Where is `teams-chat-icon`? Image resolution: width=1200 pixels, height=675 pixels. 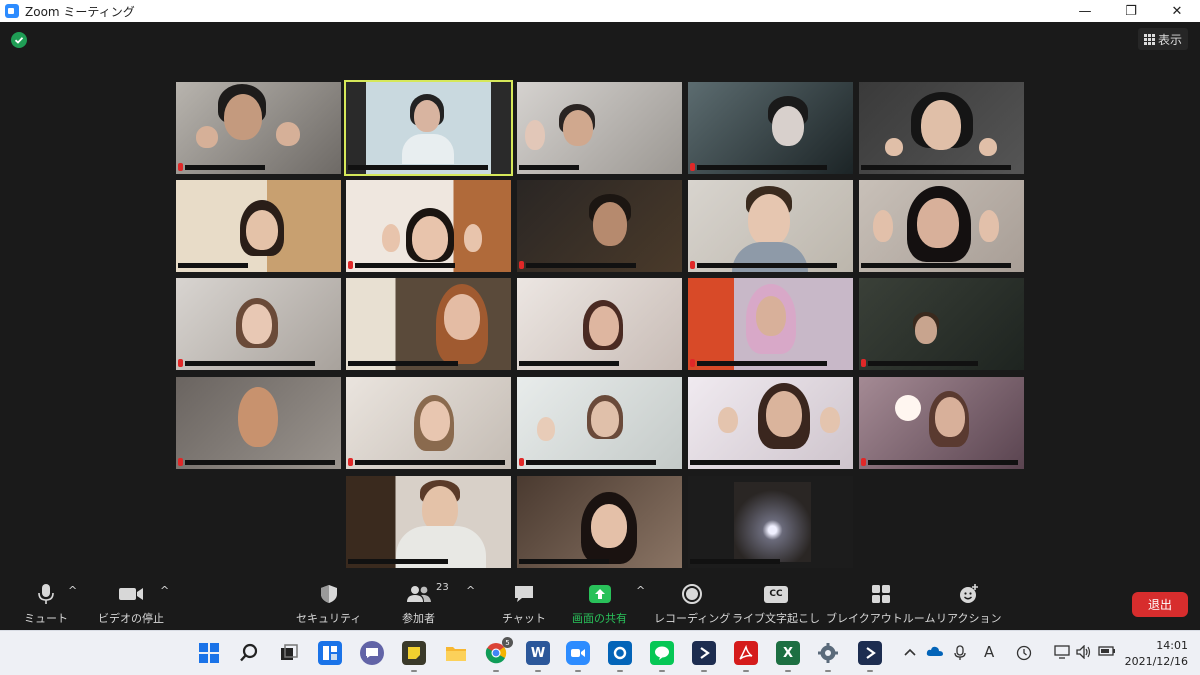 teams-chat-icon is located at coordinates (372, 653).